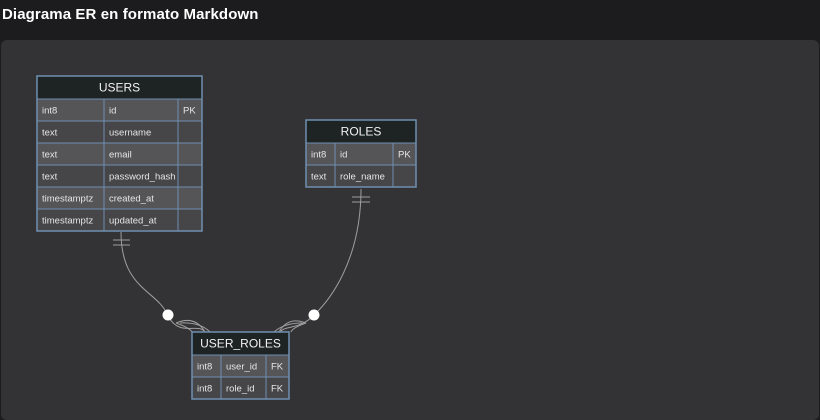 The width and height of the screenshot is (820, 420). I want to click on attribute-row: text role_name, so click(361, 176).